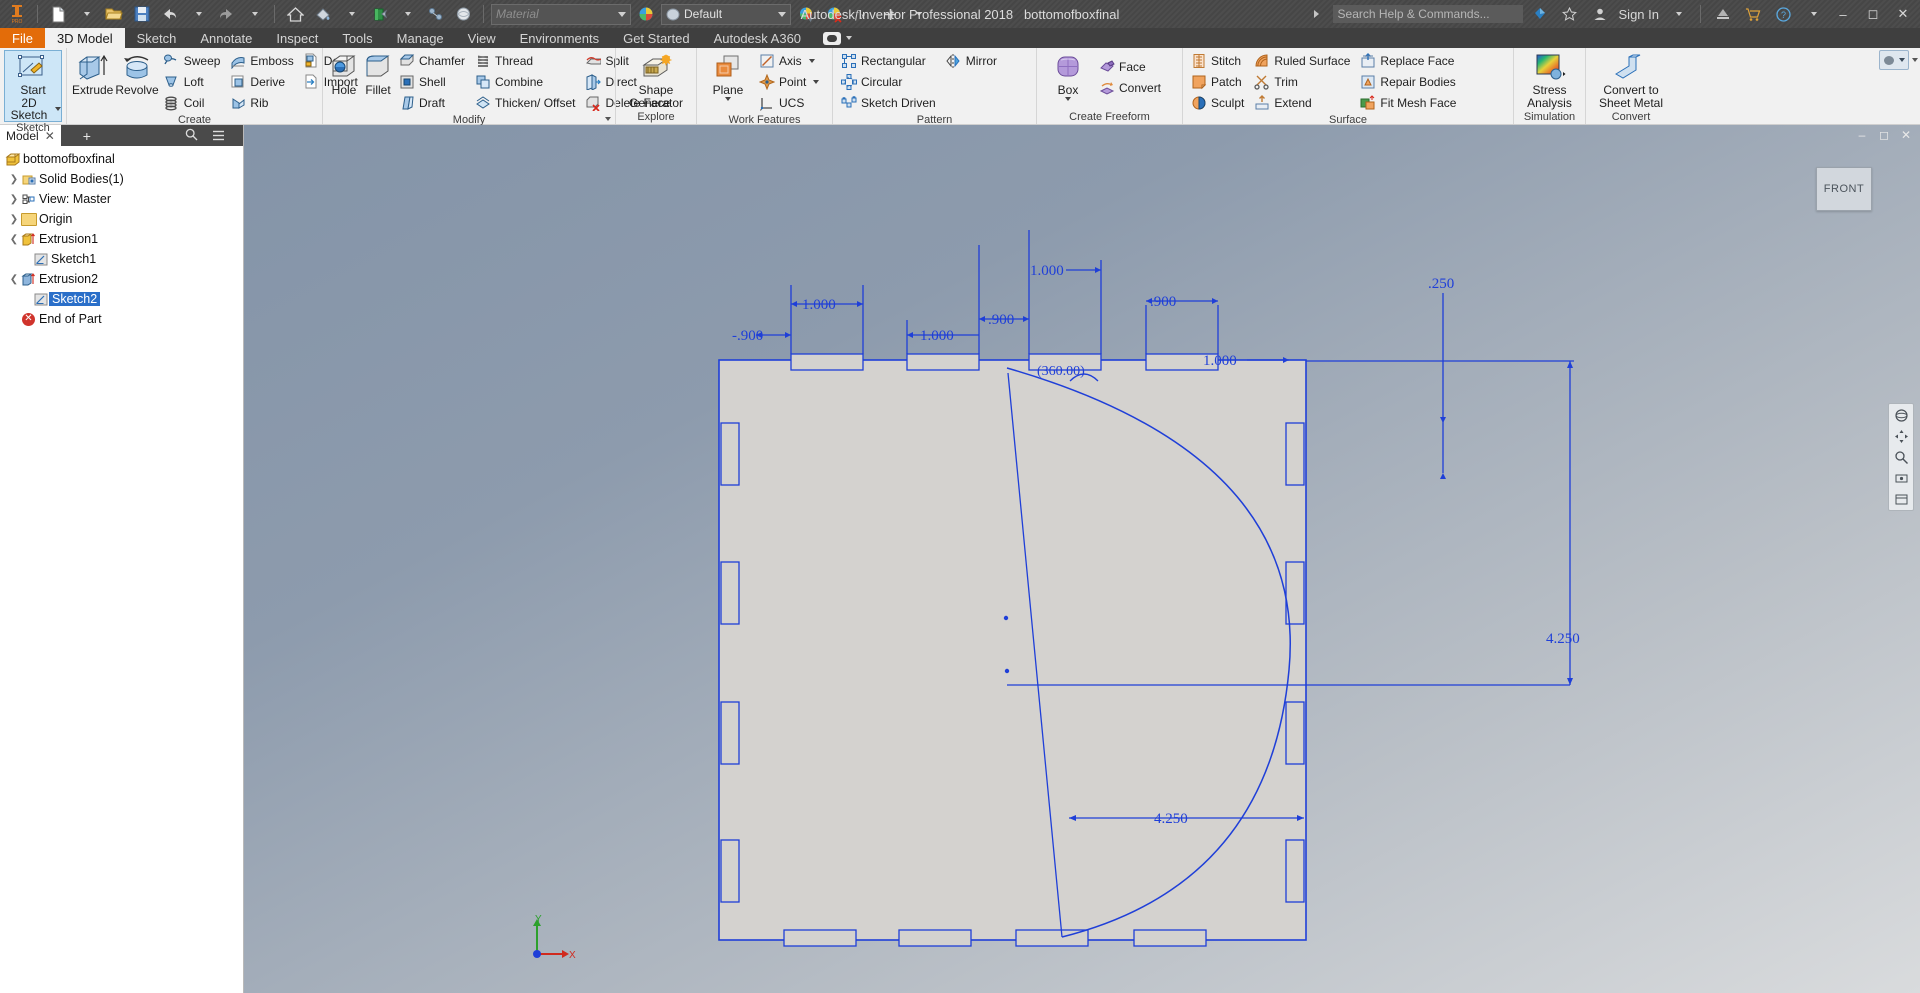 This screenshot has width=1920, height=993. What do you see at coordinates (58, 14) in the screenshot?
I see `new-file-icon` at bounding box center [58, 14].